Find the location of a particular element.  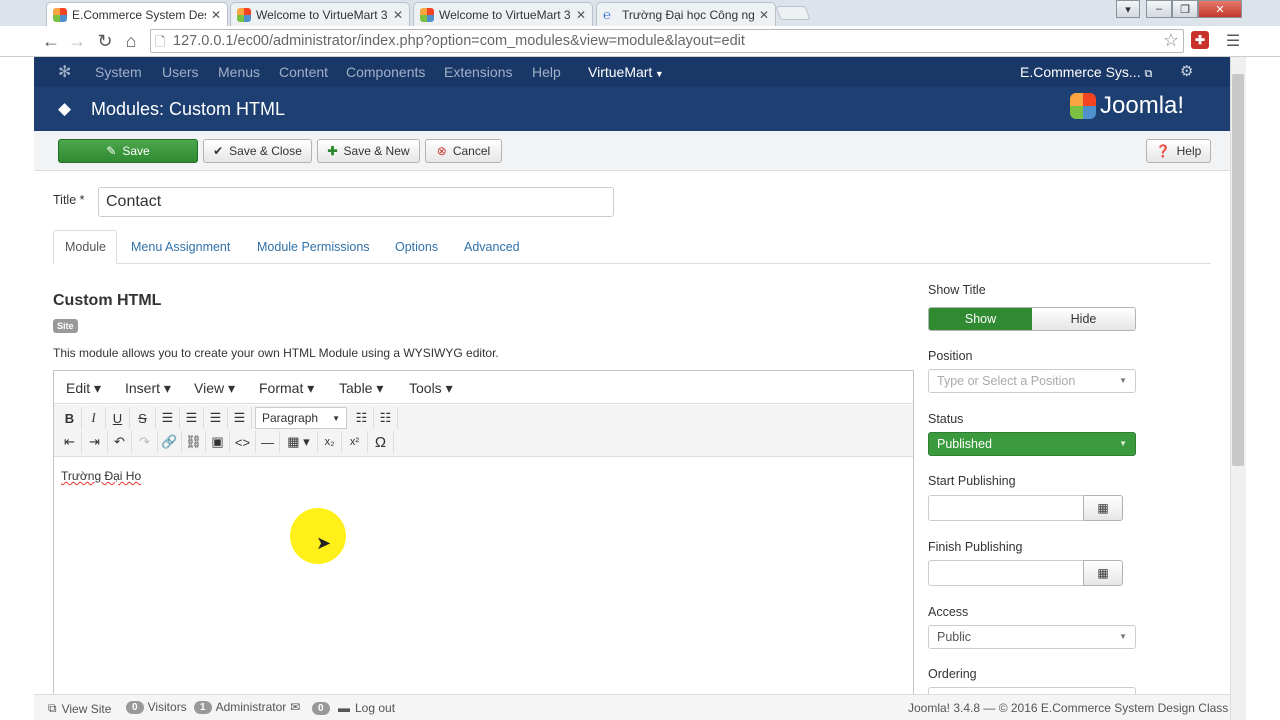

nav-item-components: Components is located at coordinates (385, 72).